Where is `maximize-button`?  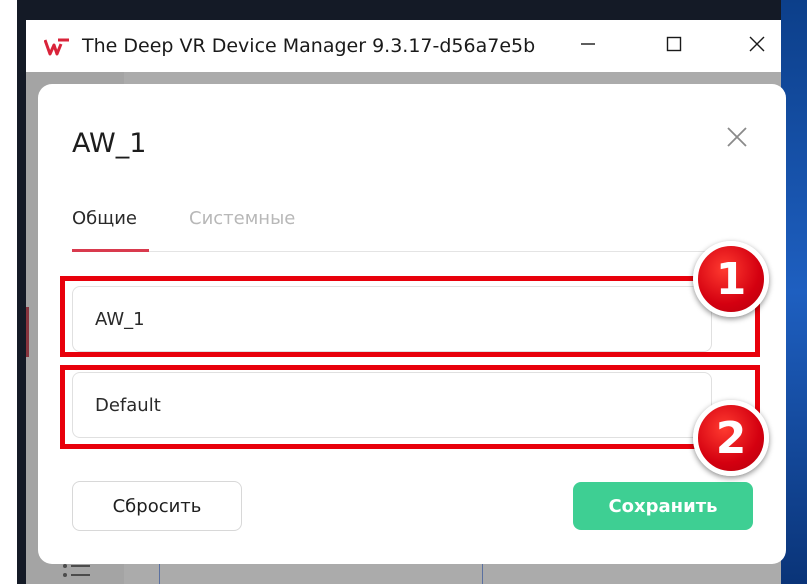
maximize-button is located at coordinates (674, 46).